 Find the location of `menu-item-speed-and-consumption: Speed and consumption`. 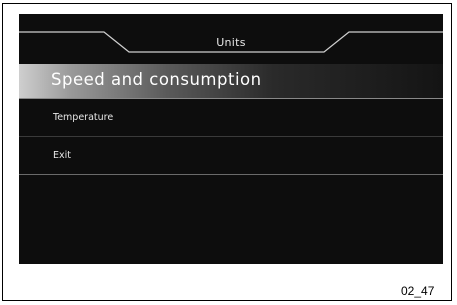

menu-item-speed-and-consumption: Speed and consumption is located at coordinates (231, 81).